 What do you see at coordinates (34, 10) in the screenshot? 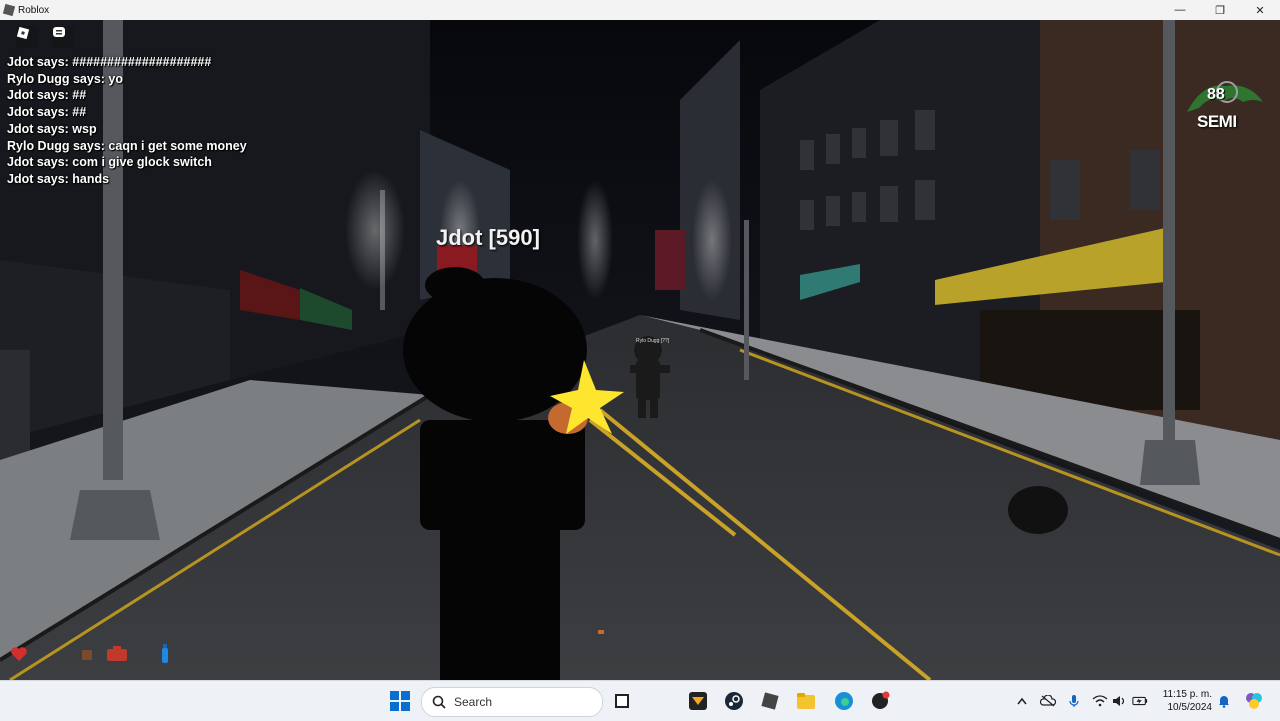
I see `window-title: Roblox` at bounding box center [34, 10].